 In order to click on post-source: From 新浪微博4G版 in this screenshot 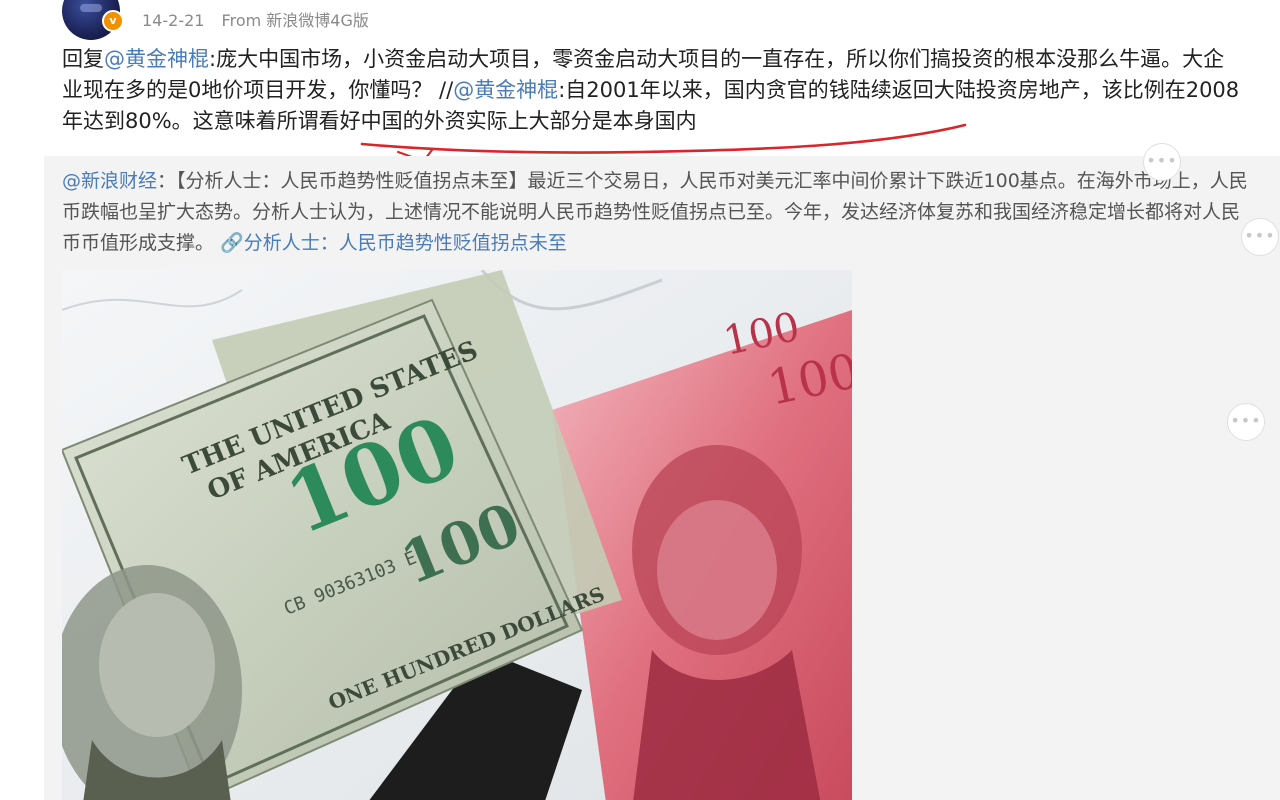, I will do `click(295, 20)`.